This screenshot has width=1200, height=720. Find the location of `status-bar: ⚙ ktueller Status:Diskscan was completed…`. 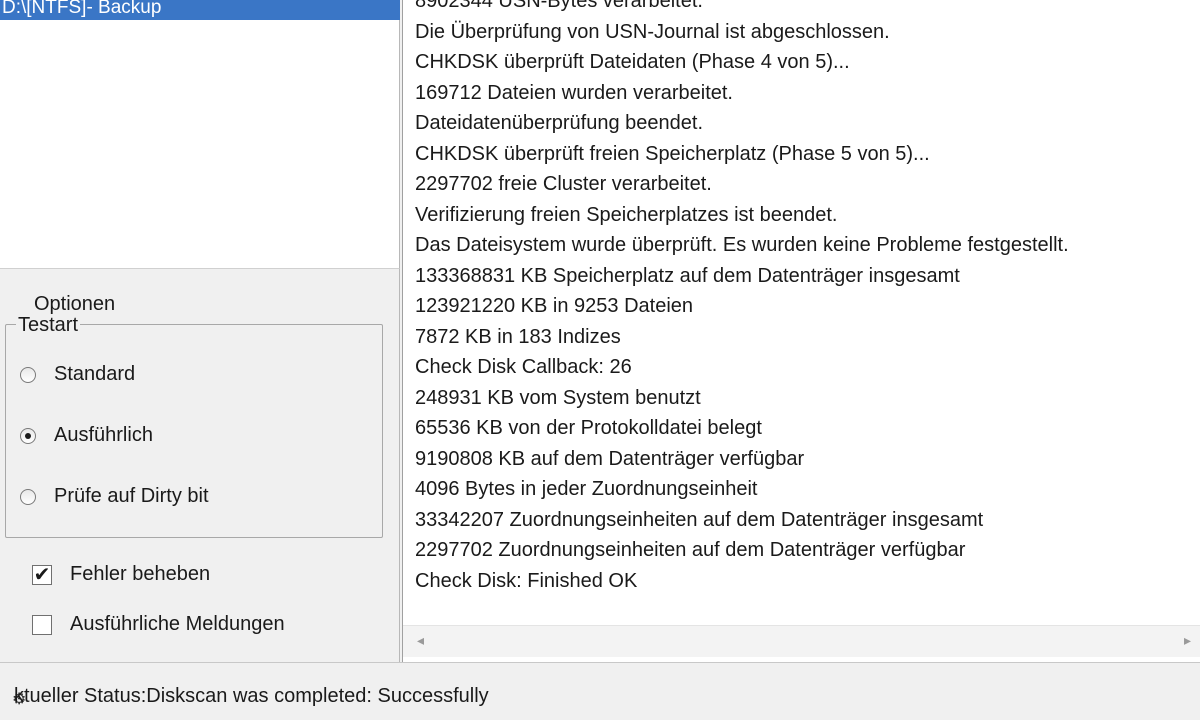

status-bar: ⚙ ktueller Status:Diskscan was completed… is located at coordinates (600, 691).